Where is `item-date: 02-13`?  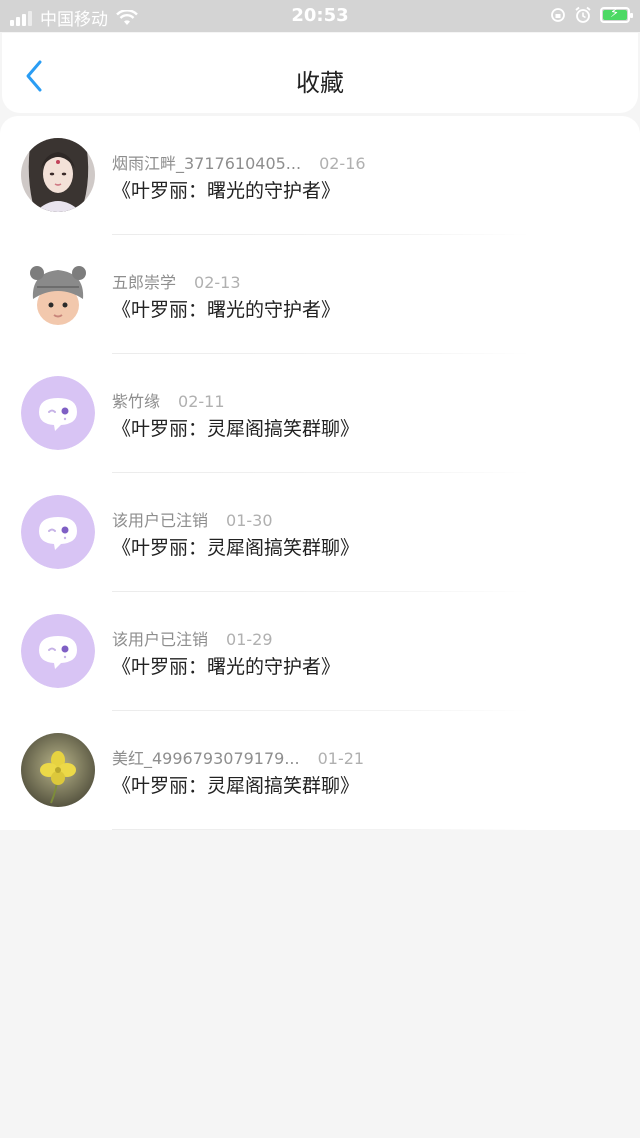 item-date: 02-13 is located at coordinates (217, 282).